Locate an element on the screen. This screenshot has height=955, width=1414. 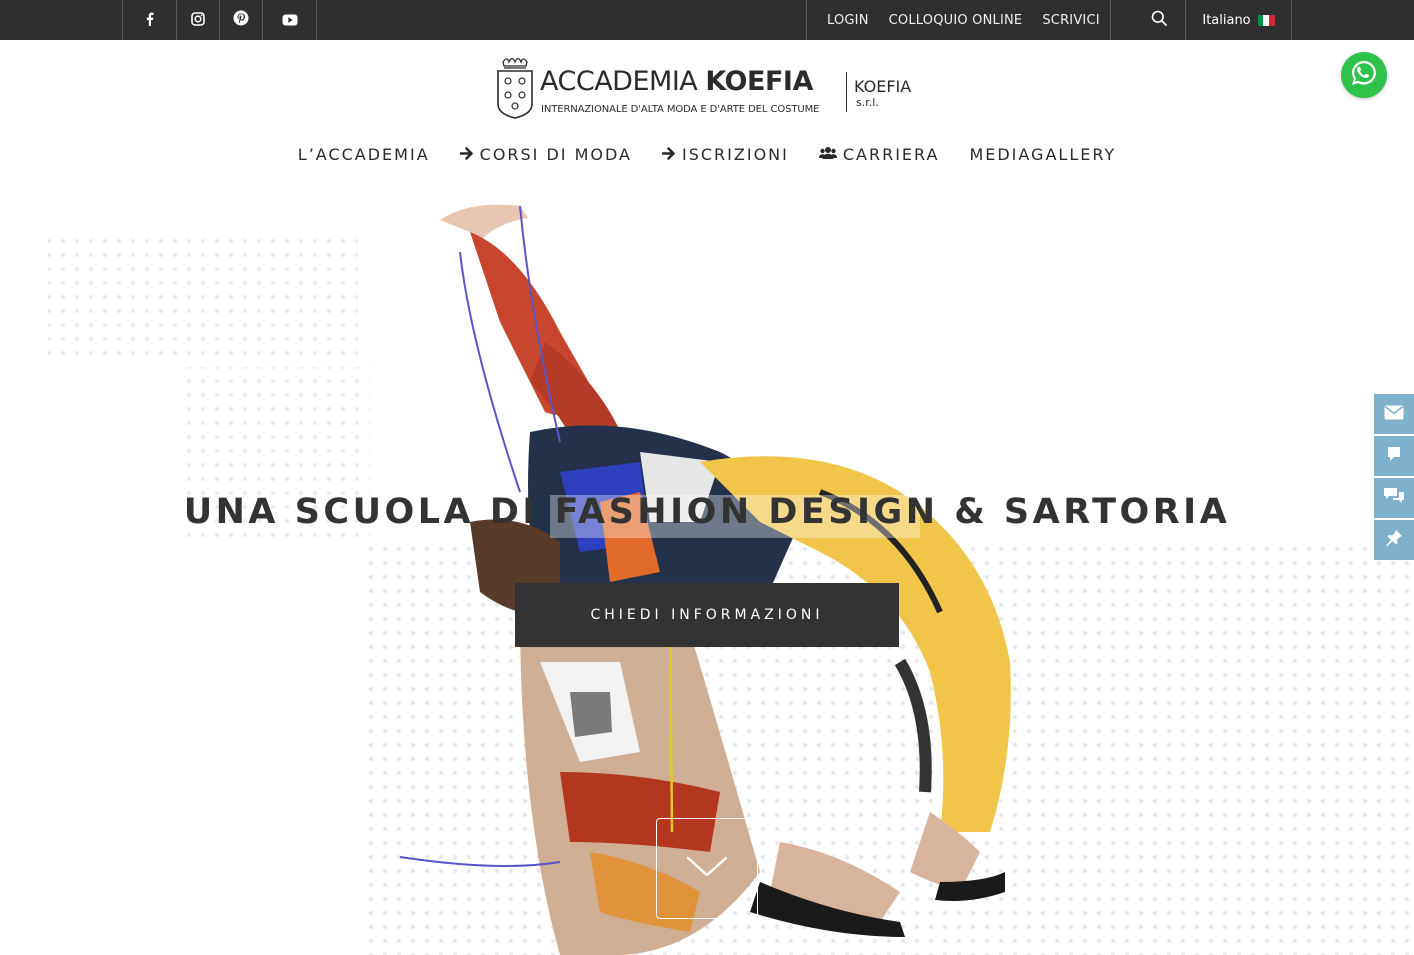
side-contact-dock is located at coordinates (1394, 478).